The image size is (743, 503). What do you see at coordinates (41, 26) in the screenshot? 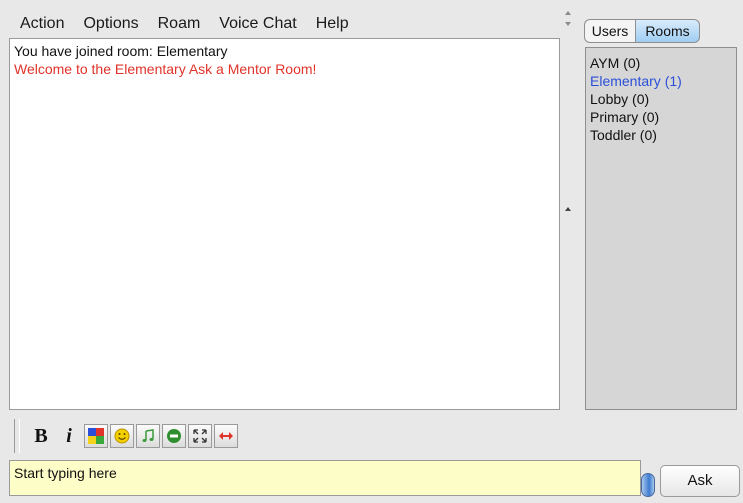
I see `menu-action: Action` at bounding box center [41, 26].